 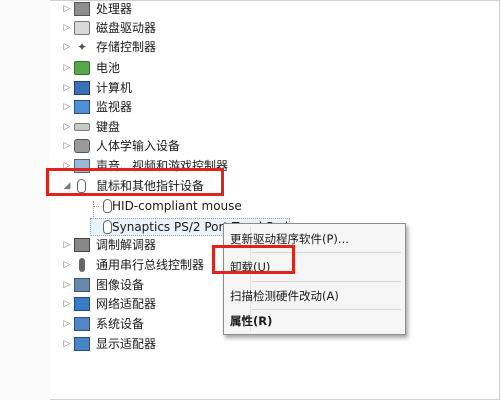 What do you see at coordinates (126, 47) in the screenshot?
I see `tree-item-label: 存储控制器` at bounding box center [126, 47].